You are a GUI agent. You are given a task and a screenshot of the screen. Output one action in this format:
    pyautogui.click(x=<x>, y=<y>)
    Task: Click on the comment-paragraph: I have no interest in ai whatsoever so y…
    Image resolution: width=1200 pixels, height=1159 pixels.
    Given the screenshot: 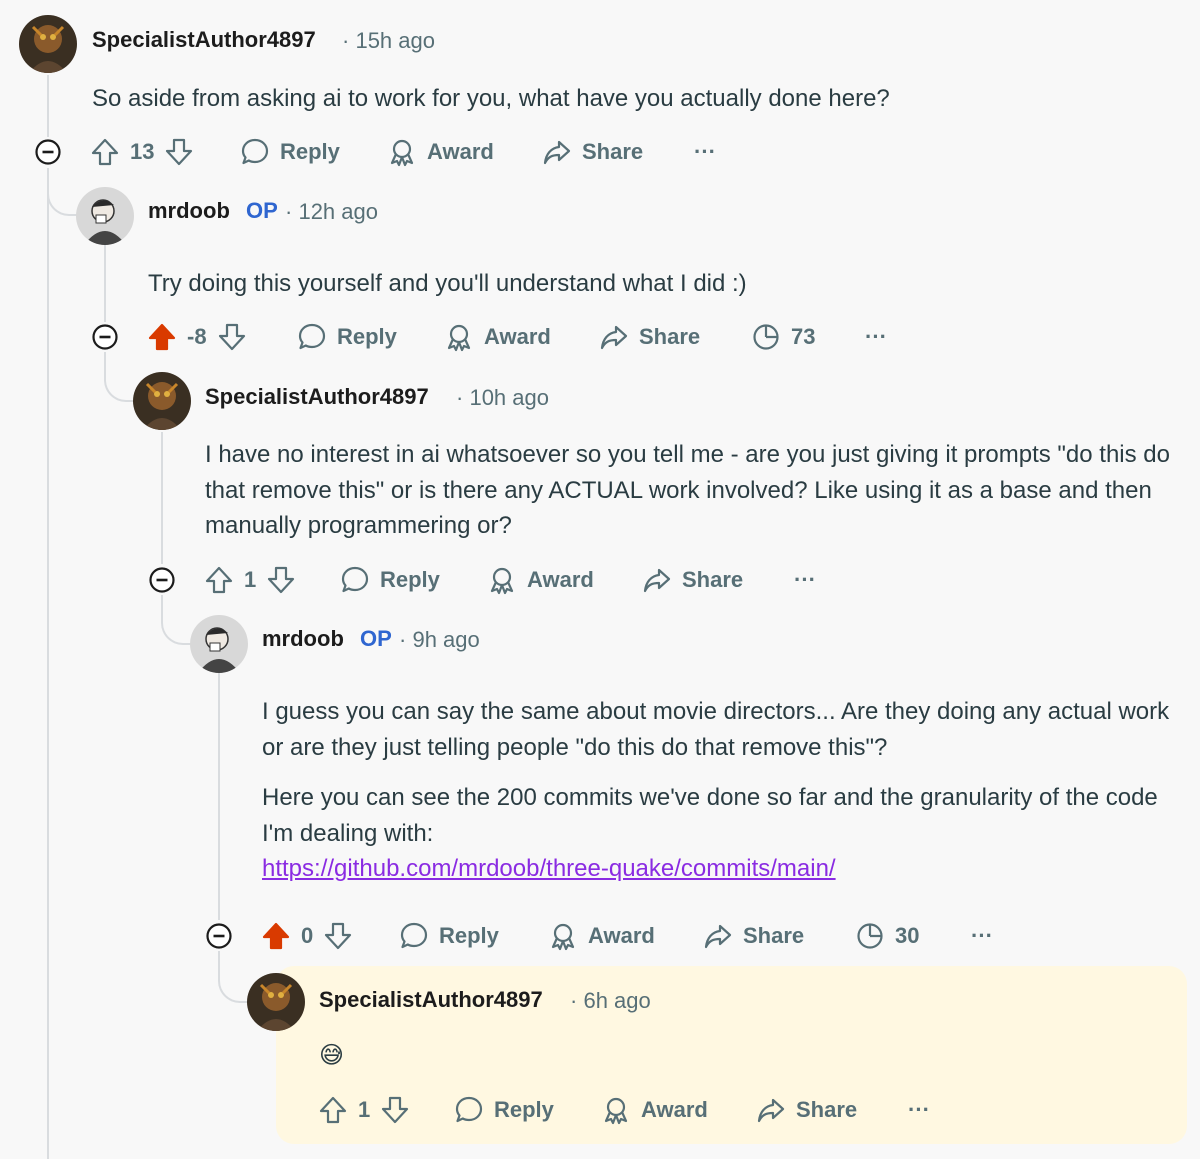 What is the action you would take?
    pyautogui.click(x=688, y=490)
    